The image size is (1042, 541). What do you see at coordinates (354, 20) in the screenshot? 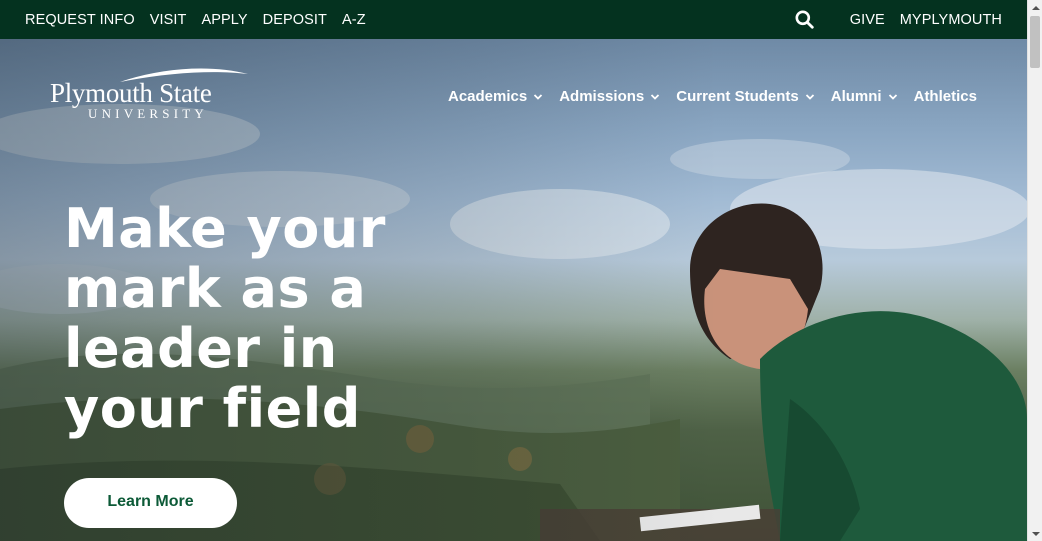
I see `a-z-link: A-Z` at bounding box center [354, 20].